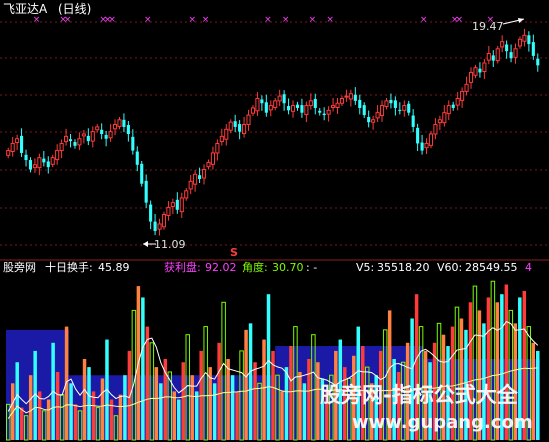 This screenshot has height=442, width=549. I want to click on indicator-value: 45.89, so click(114, 267).